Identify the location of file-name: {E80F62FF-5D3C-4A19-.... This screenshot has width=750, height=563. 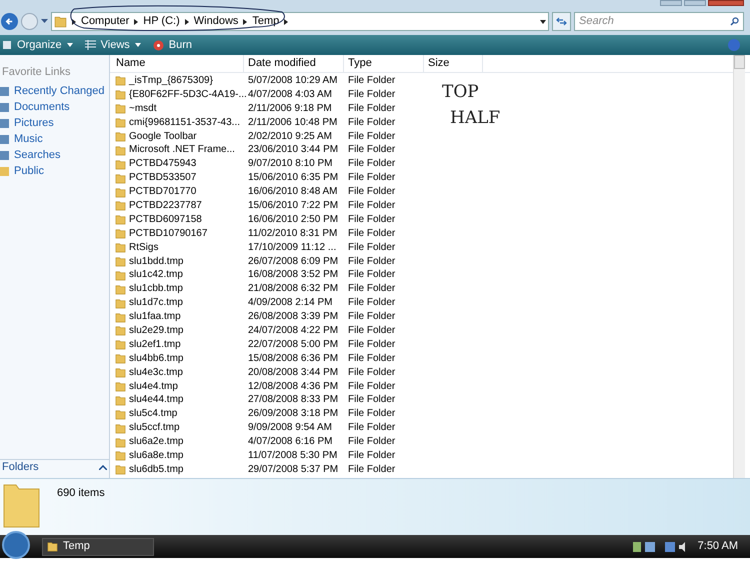
(180, 94).